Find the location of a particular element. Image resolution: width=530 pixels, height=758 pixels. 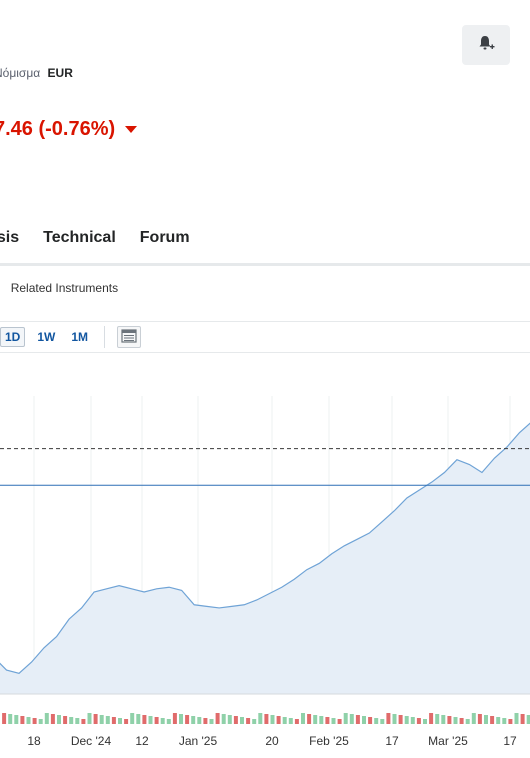

price-change-text: 7.46 (-0.76%) is located at coordinates (58, 129).